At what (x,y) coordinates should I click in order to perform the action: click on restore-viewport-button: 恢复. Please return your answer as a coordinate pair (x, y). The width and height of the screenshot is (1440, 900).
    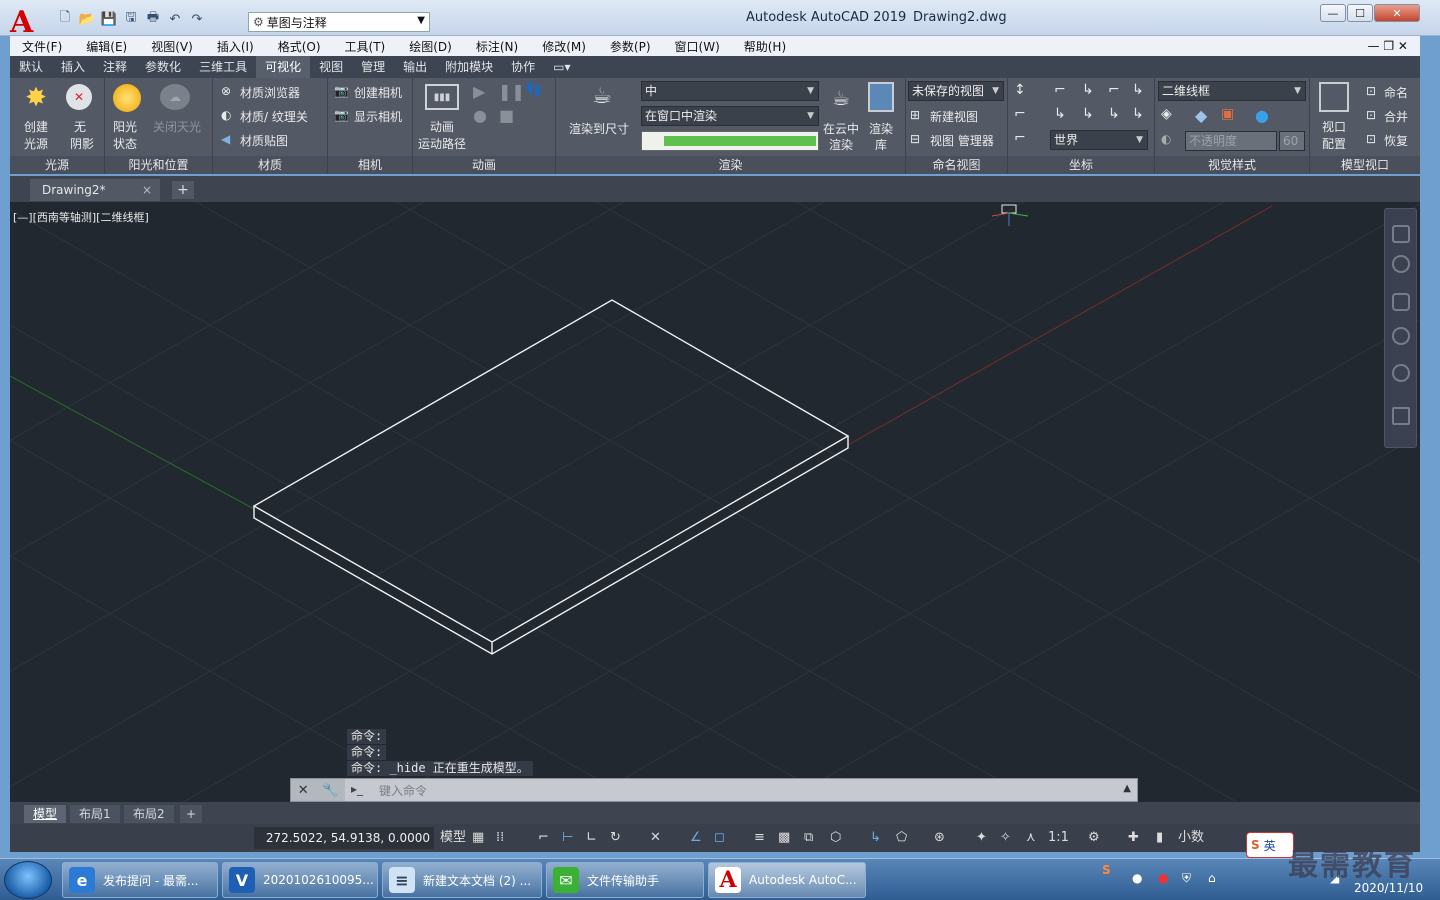
    Looking at the image, I should click on (1396, 140).